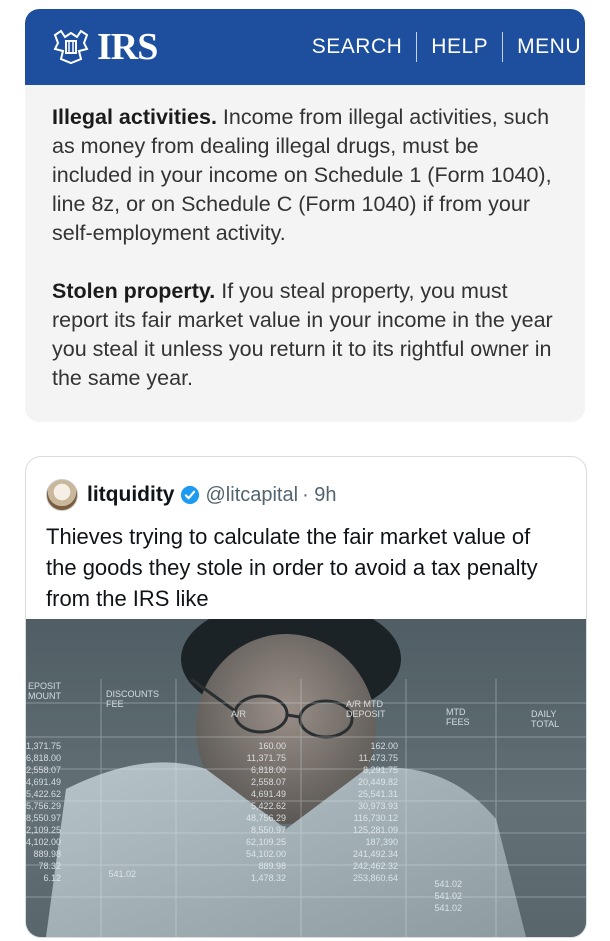 The image size is (610, 941). Describe the element at coordinates (134, 117) in the screenshot. I see `paragraph-heading: Illegal activities.` at that location.